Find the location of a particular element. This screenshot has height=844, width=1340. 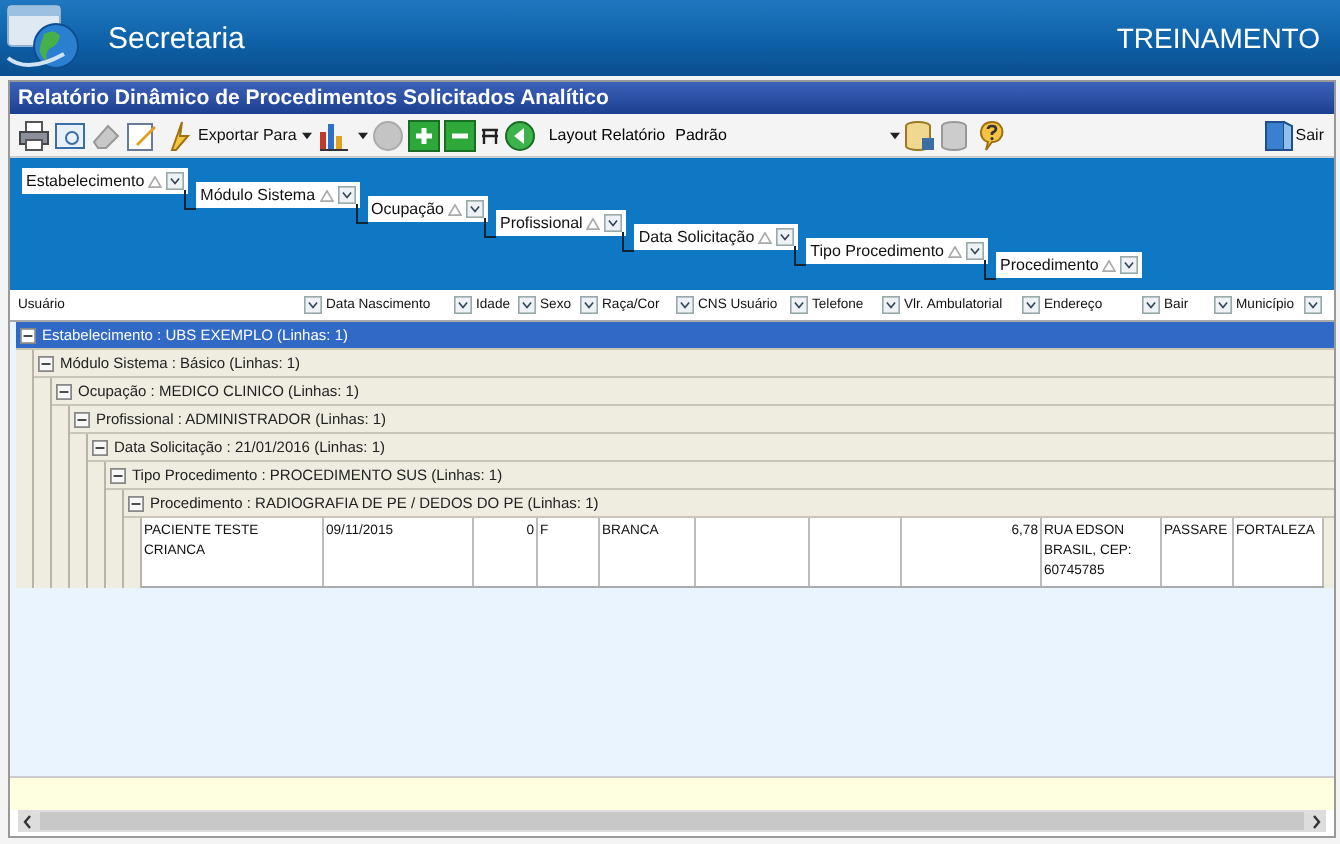

report-title: Relatório Dinâmico de Procedimentos Solicitados Analítico is located at coordinates (672, 98).